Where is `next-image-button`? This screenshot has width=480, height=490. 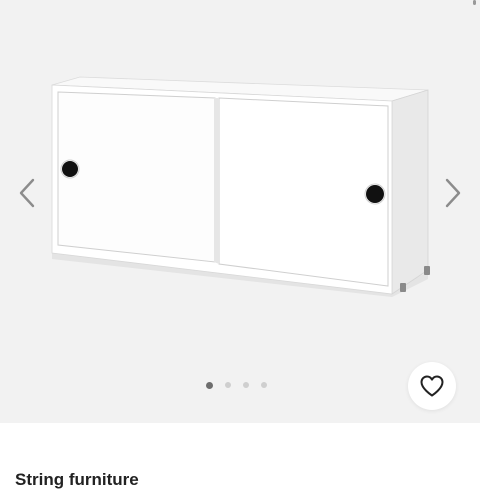
next-image-button is located at coordinates (453, 193).